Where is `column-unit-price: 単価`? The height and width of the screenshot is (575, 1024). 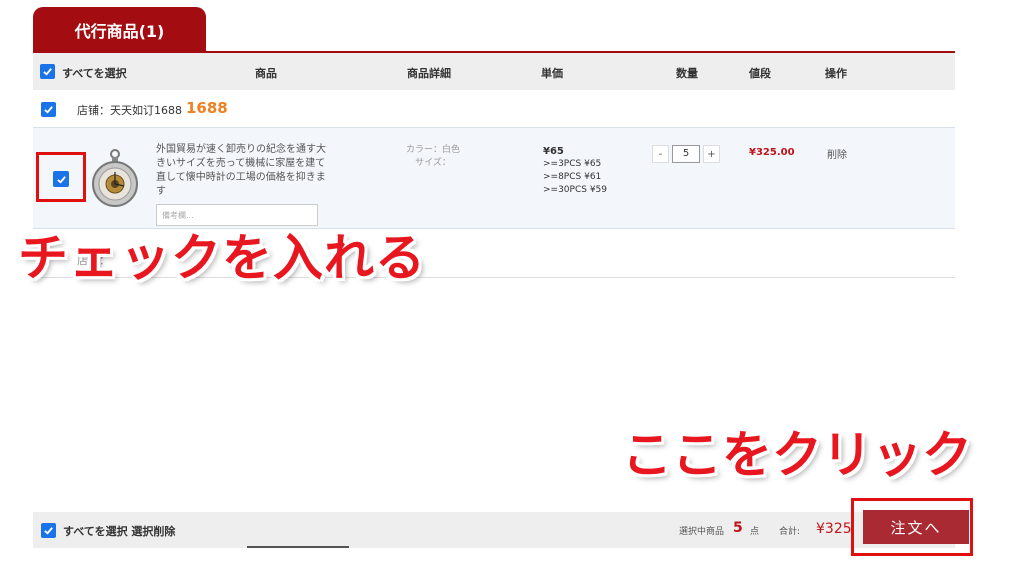 column-unit-price: 単価 is located at coordinates (552, 73).